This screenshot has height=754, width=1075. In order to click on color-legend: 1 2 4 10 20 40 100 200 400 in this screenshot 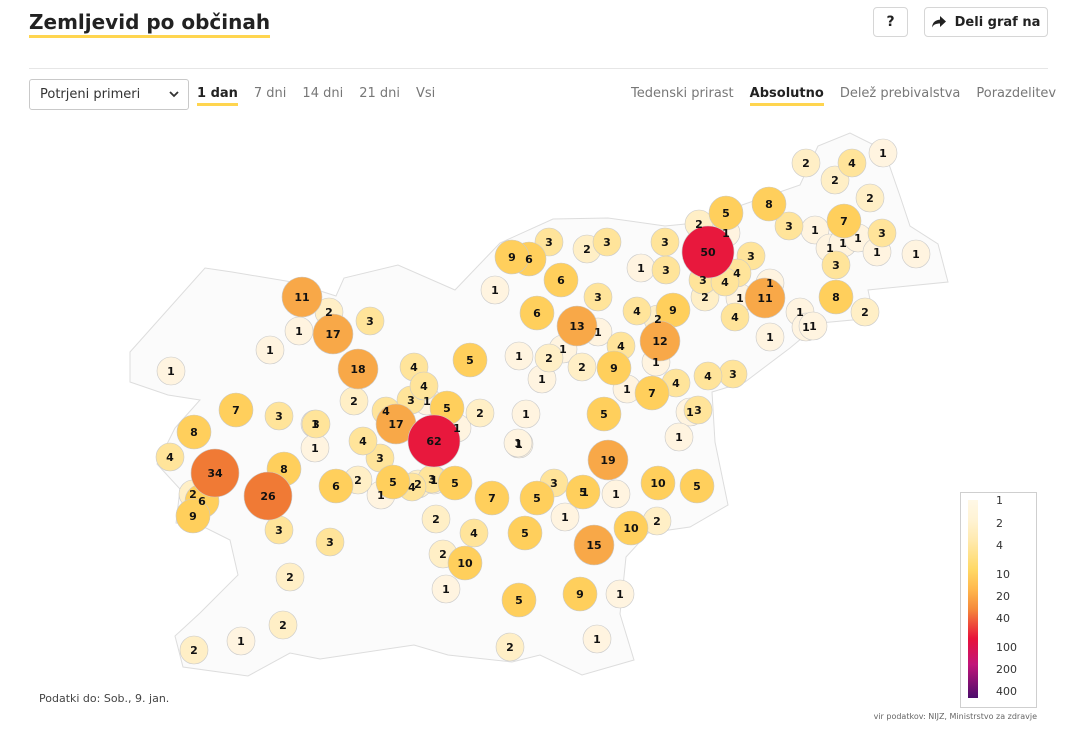, I will do `click(998, 600)`.